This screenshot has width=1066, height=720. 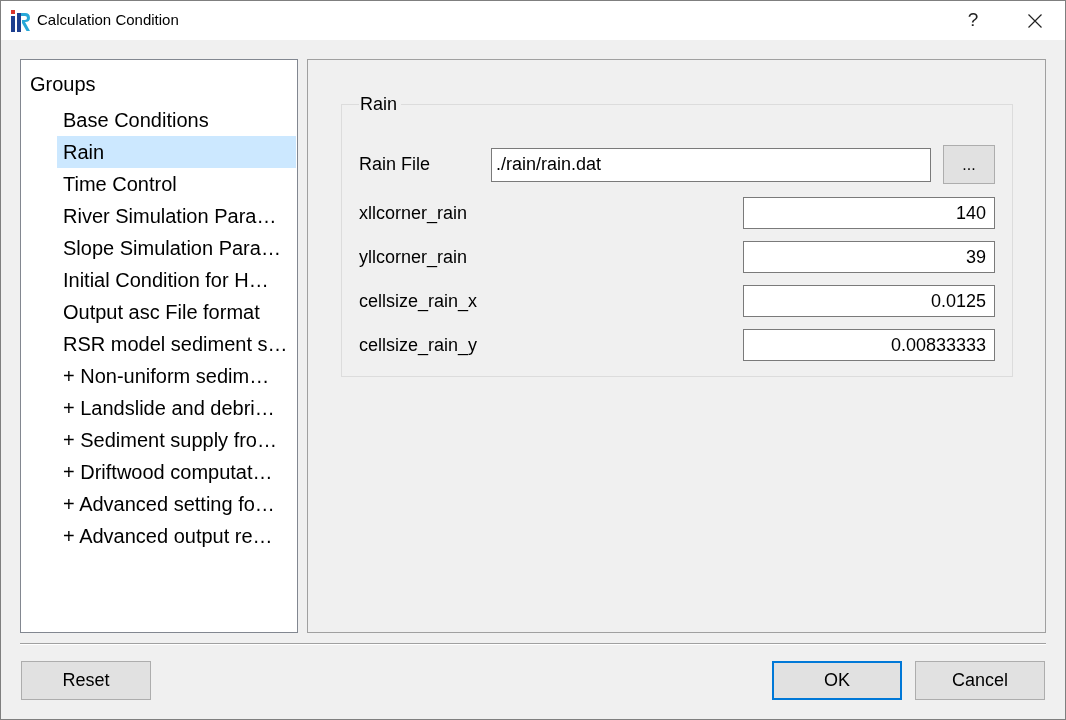 What do you see at coordinates (414, 213) in the screenshot?
I see `field-label: xllcorner_rain` at bounding box center [414, 213].